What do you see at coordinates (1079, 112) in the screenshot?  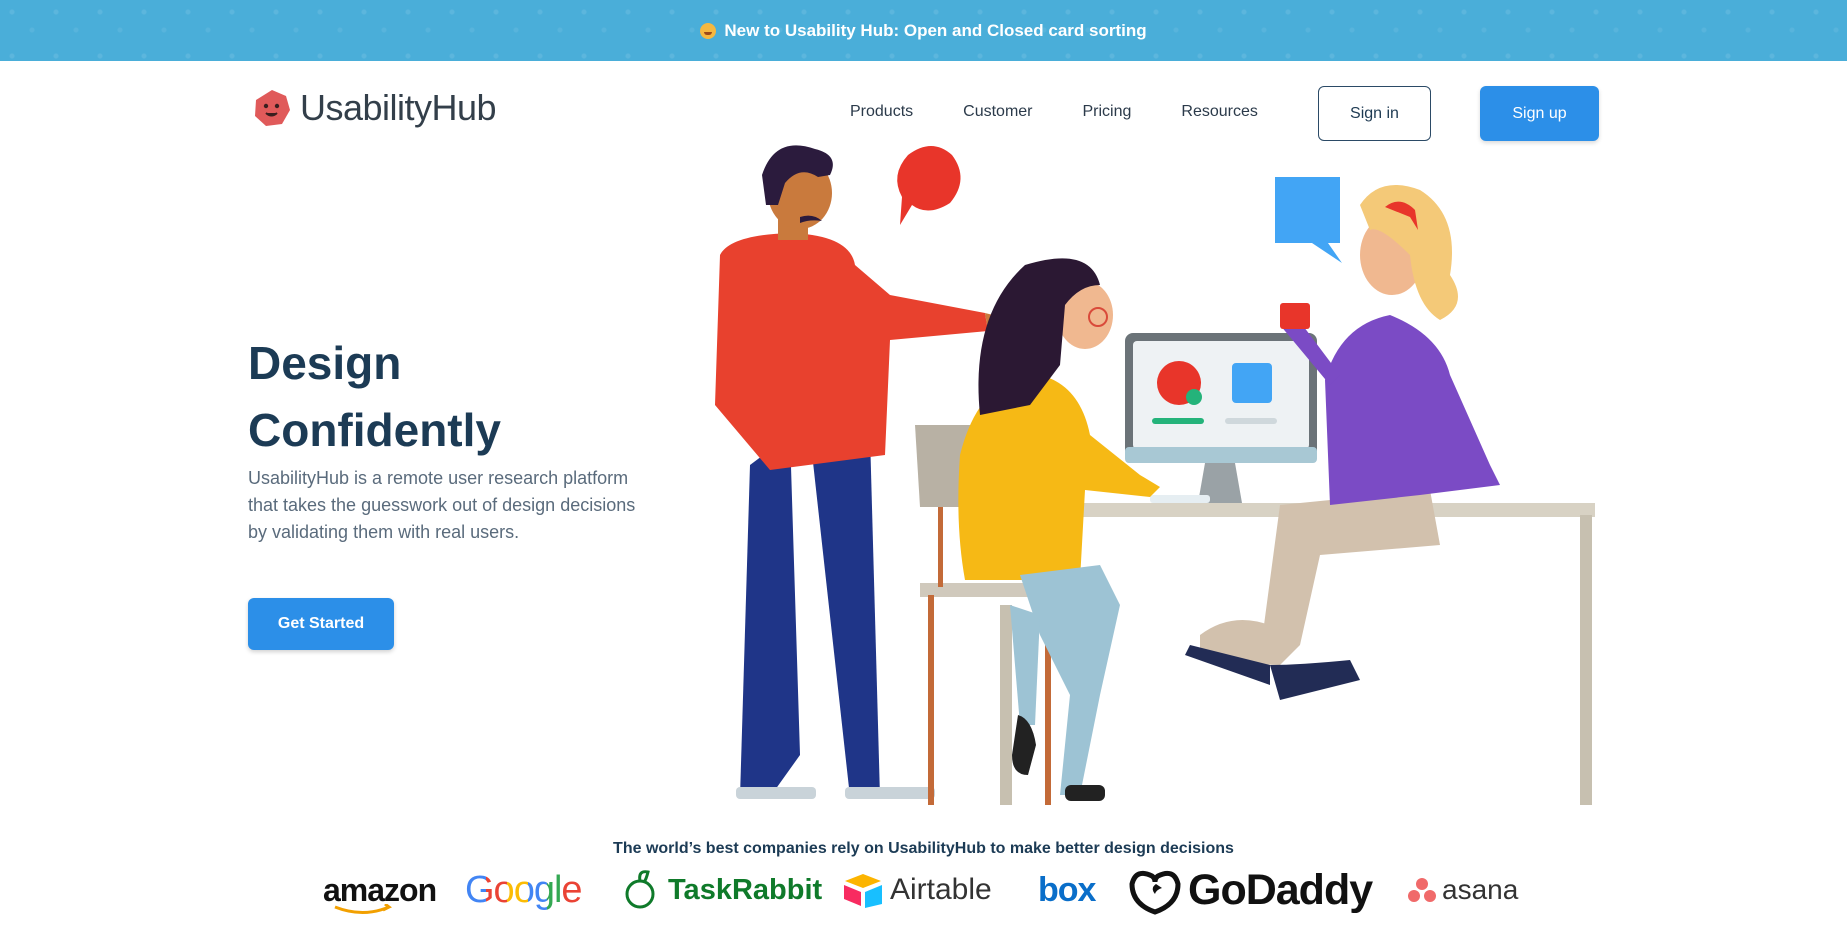 I see `nav-links: Products Customer Pricing Resources` at bounding box center [1079, 112].